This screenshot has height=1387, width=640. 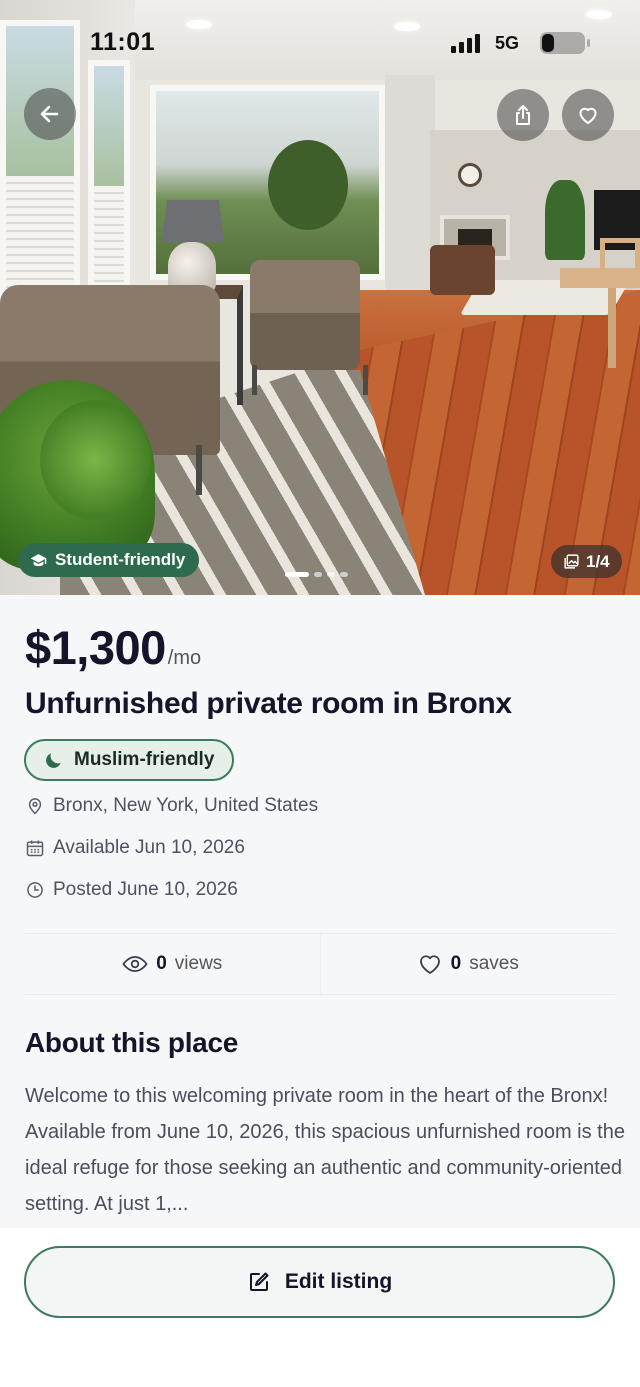 What do you see at coordinates (109, 175) in the screenshot?
I see `photo-window` at bounding box center [109, 175].